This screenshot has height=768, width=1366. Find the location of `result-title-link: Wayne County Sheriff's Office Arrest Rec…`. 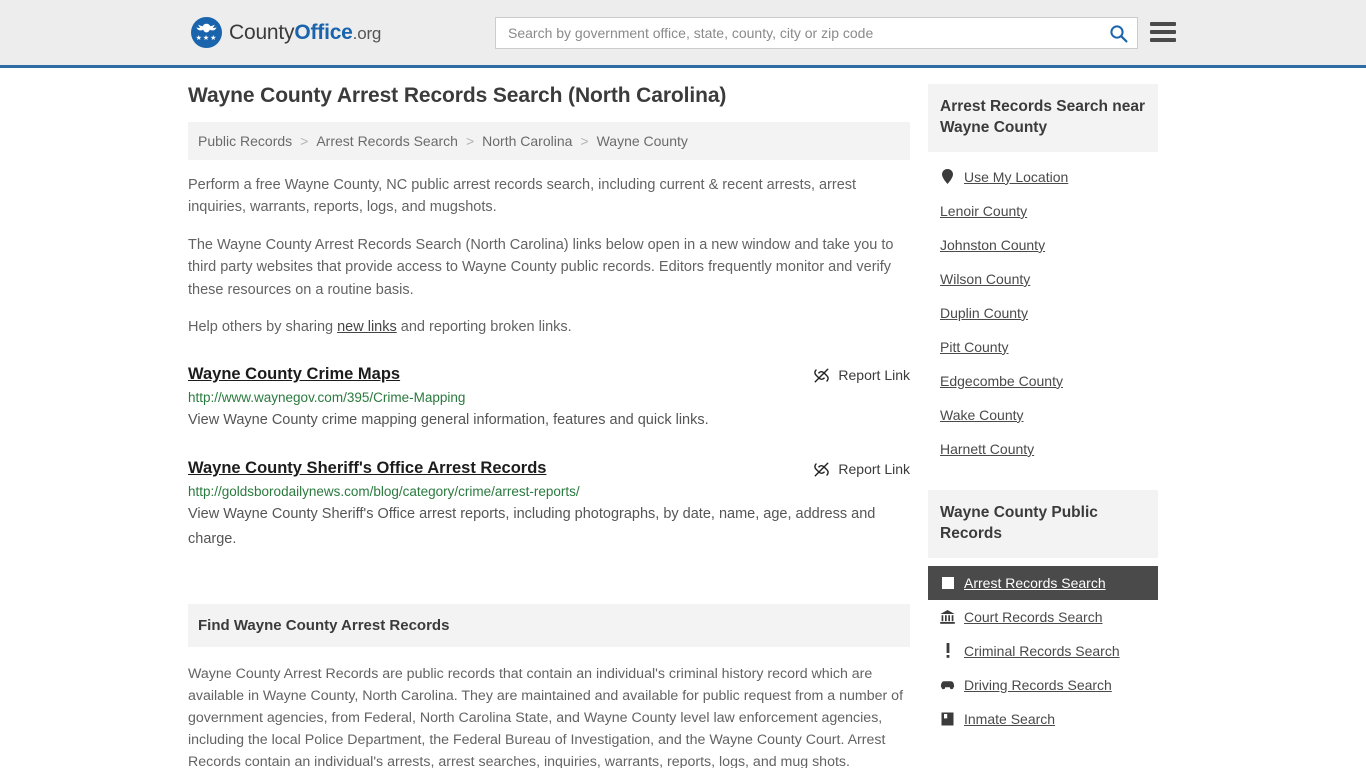

result-title-link: Wayne County Sheriff's Office Arrest Rec… is located at coordinates (367, 468).